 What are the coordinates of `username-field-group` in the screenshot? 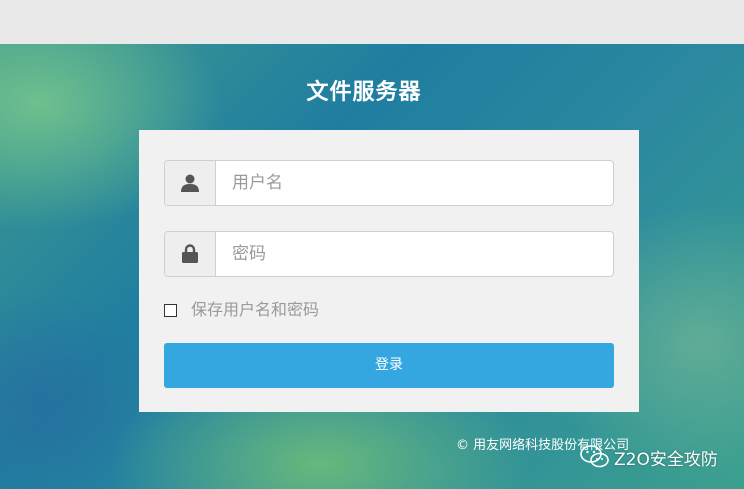 It's located at (389, 183).